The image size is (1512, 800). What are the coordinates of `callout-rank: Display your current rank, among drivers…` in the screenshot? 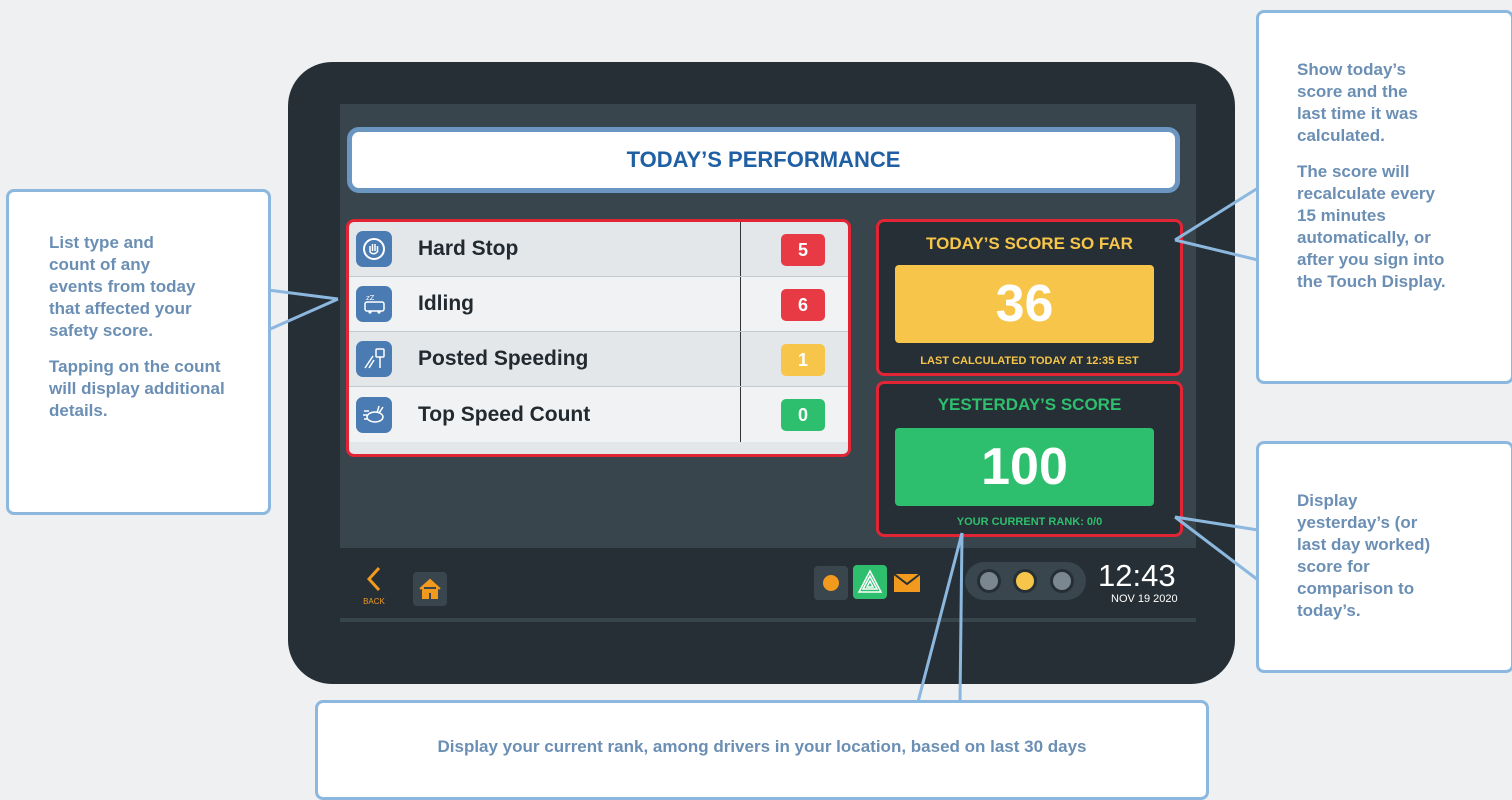 It's located at (762, 750).